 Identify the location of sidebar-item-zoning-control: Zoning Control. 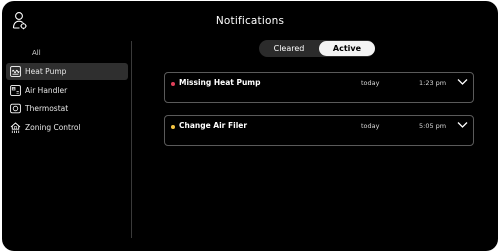
(67, 127).